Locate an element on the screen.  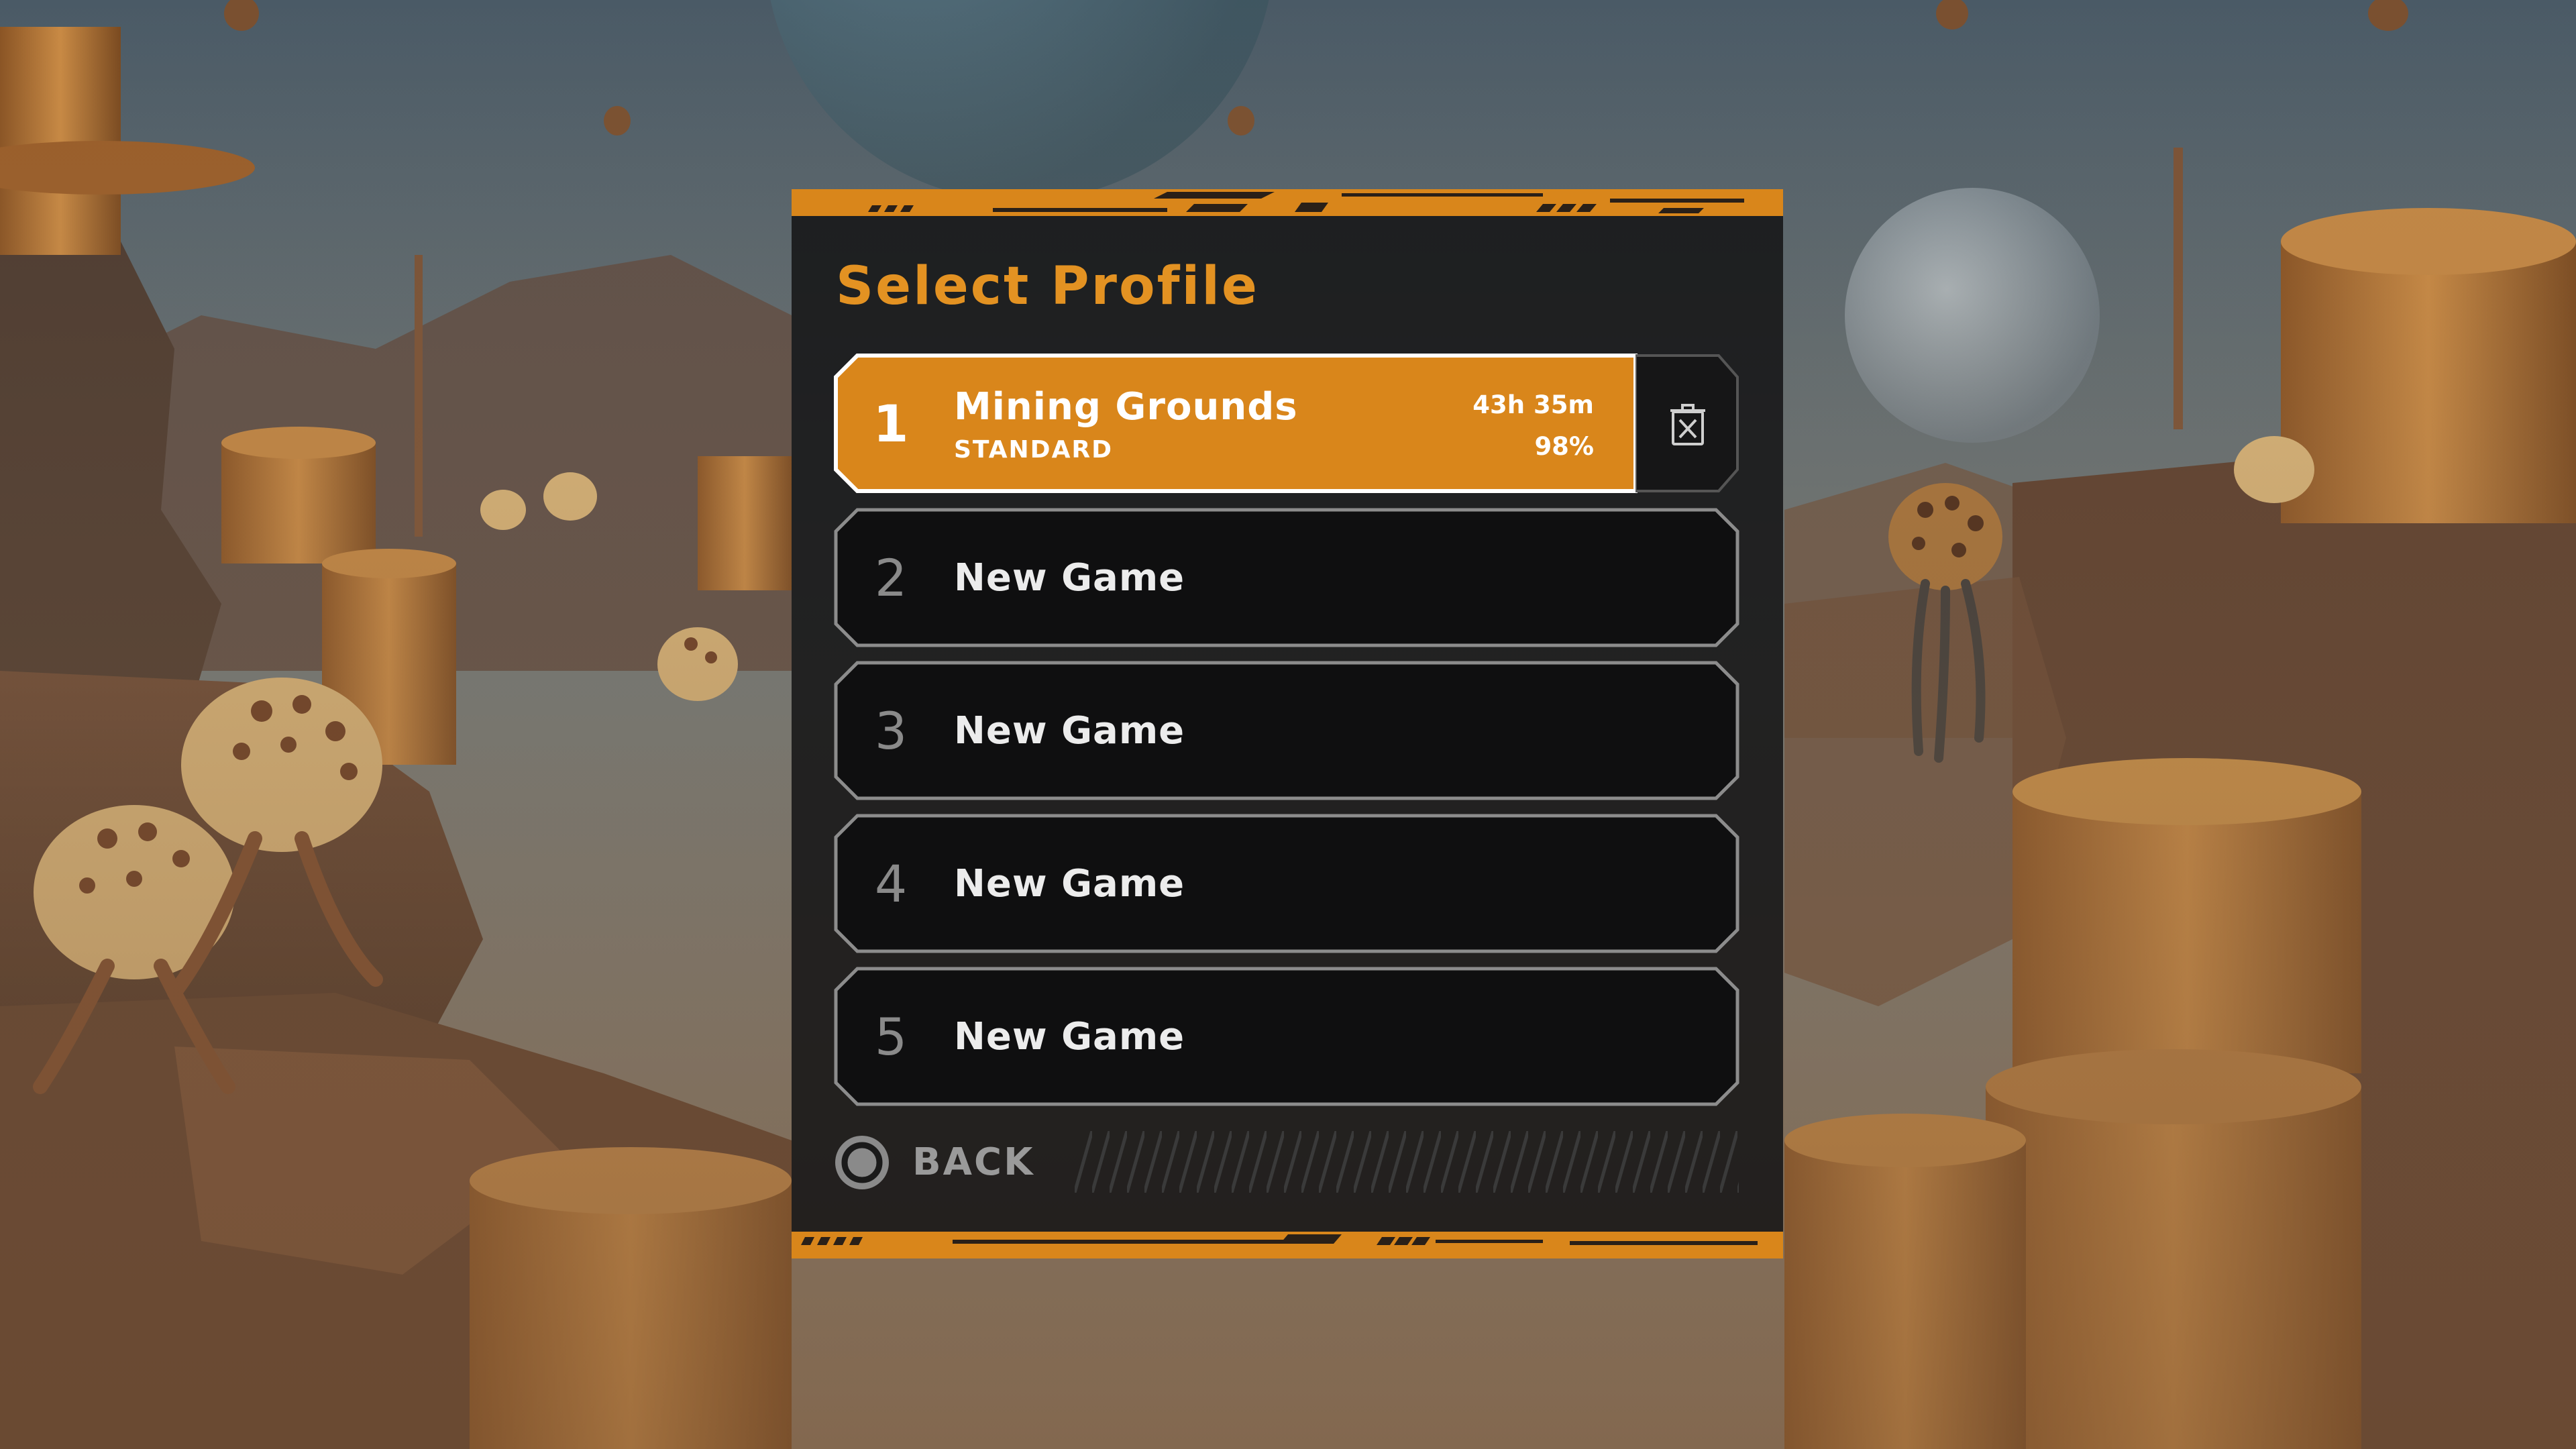
circle-button-icon is located at coordinates (862, 1162).